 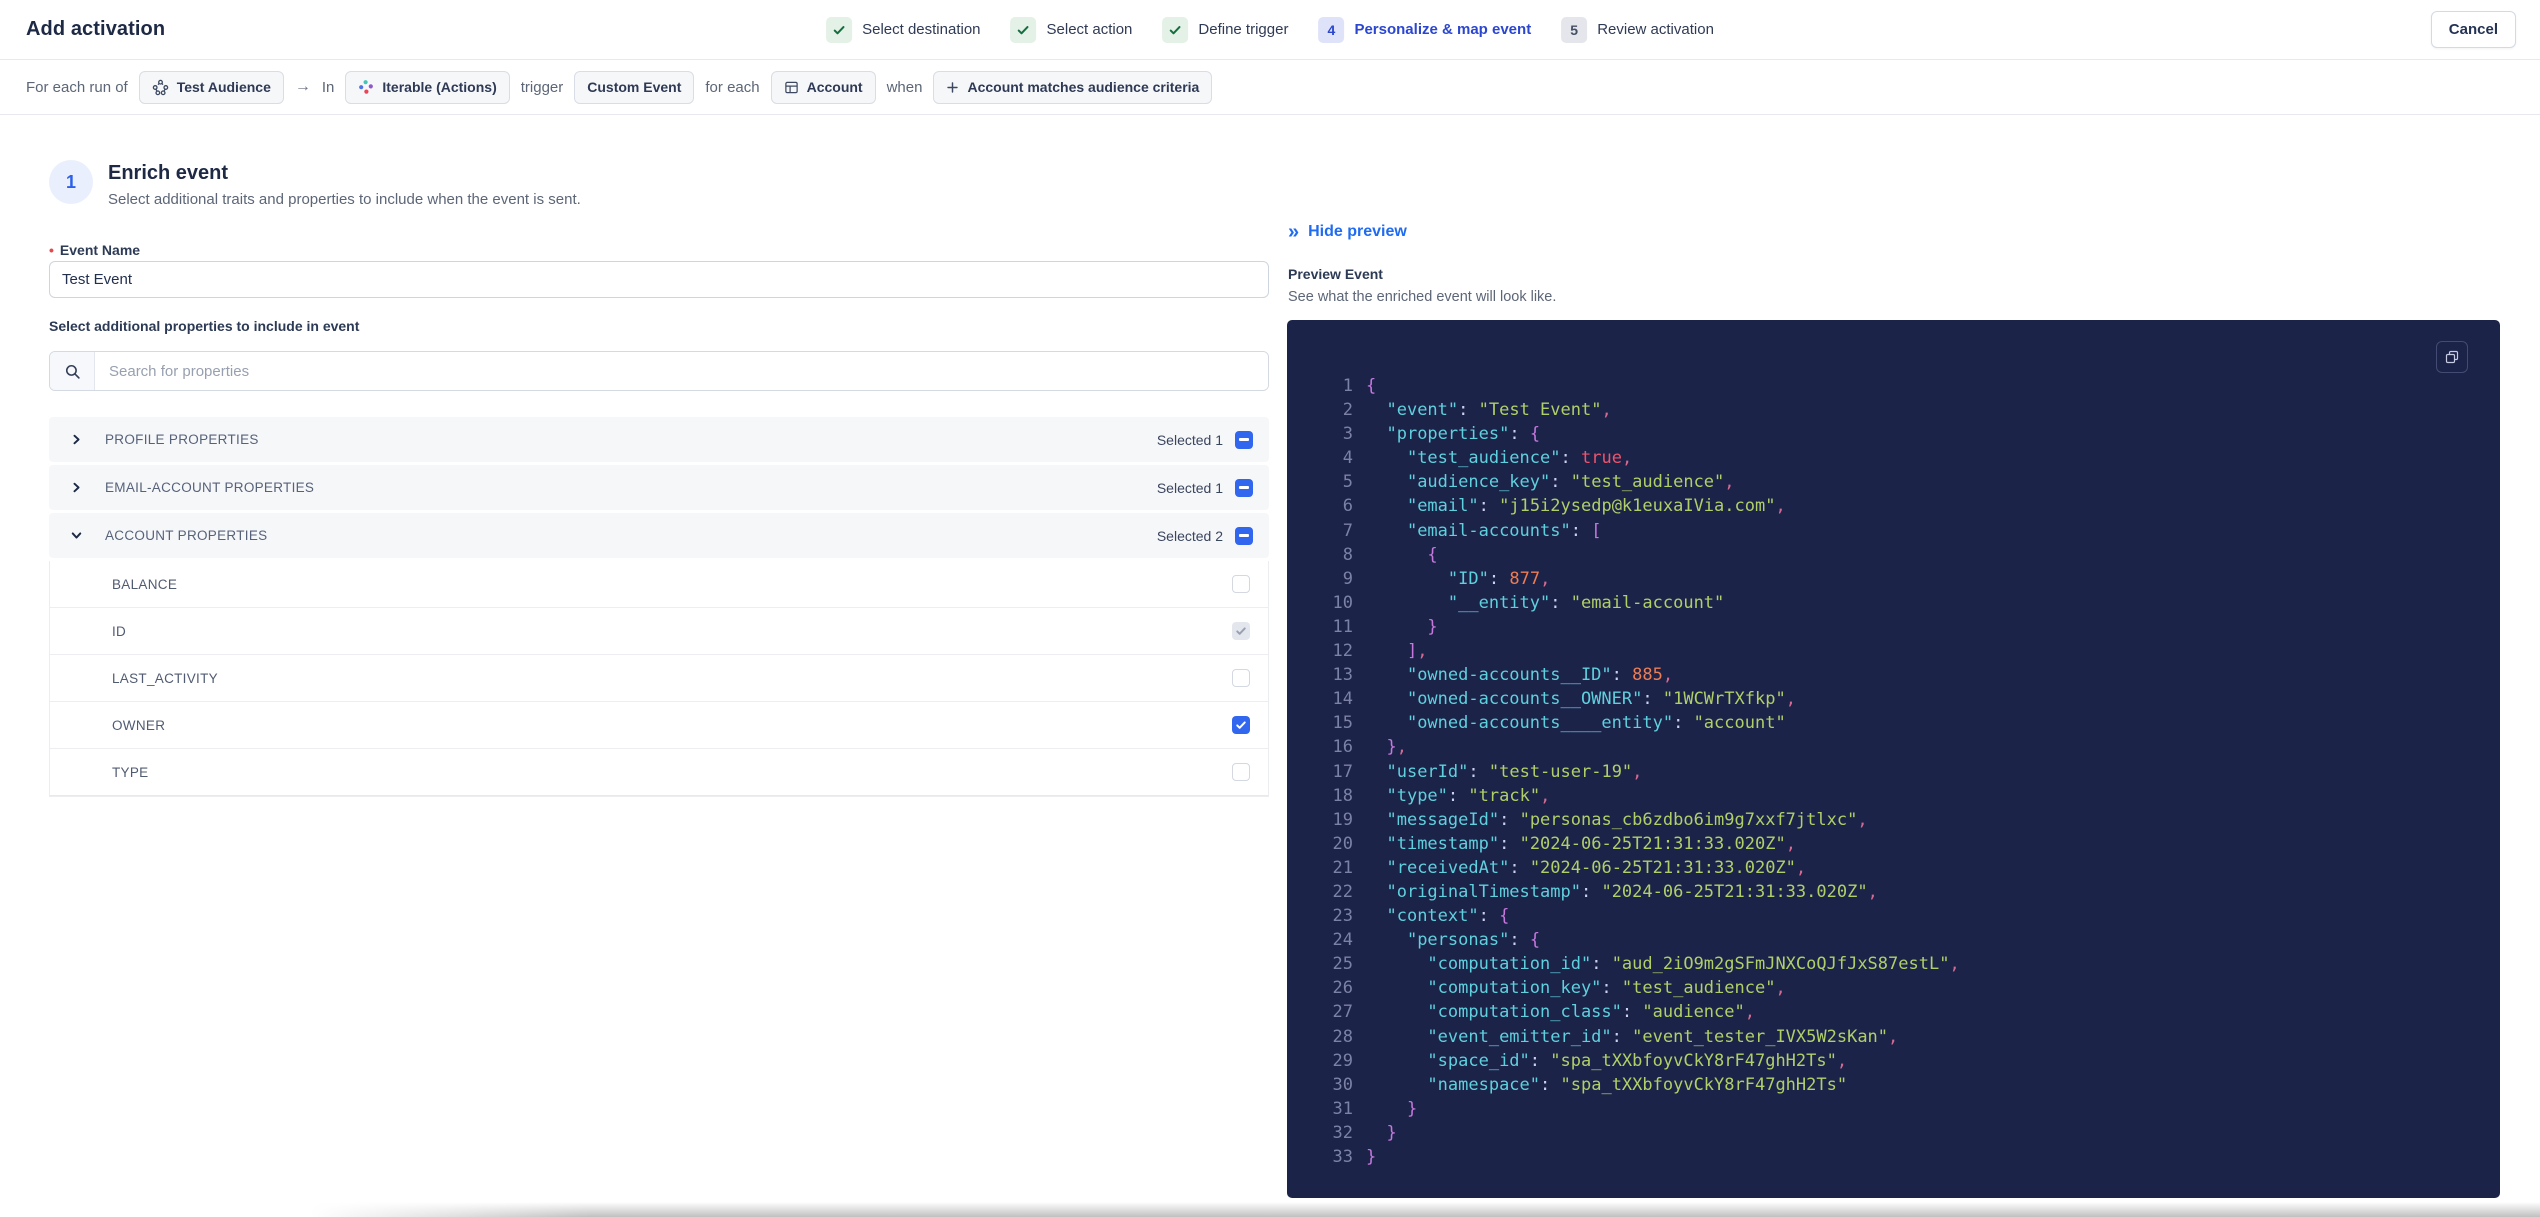 I want to click on line-number: 2, so click(x=1347, y=410).